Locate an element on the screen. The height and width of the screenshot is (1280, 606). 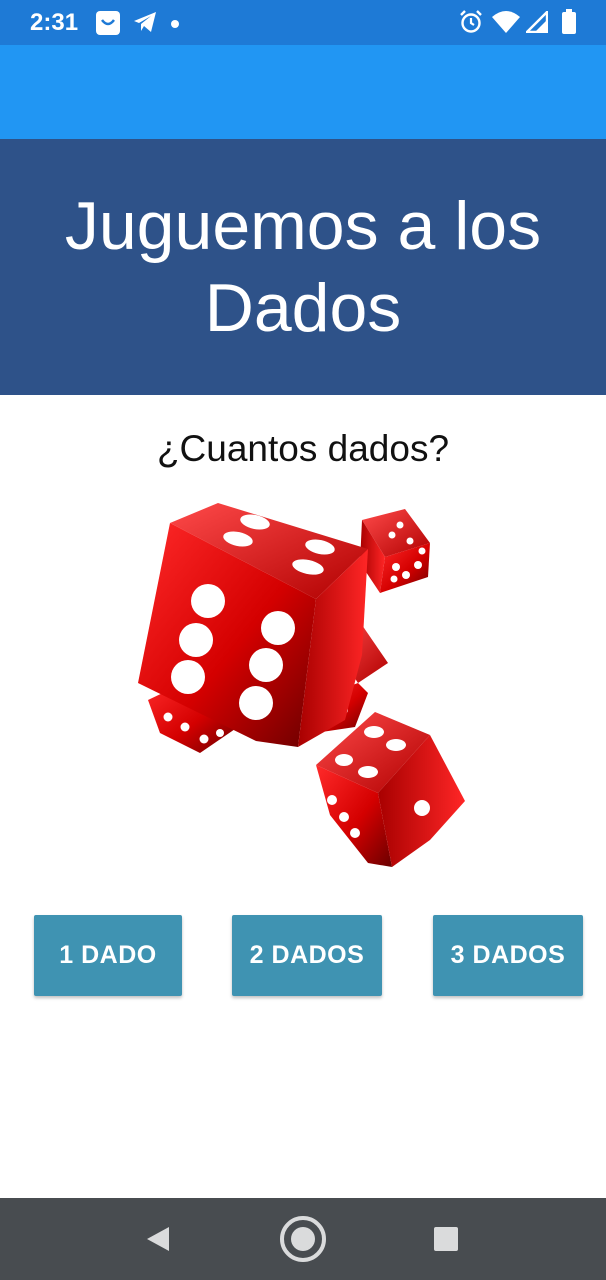
battery-icon is located at coordinates (569, 24).